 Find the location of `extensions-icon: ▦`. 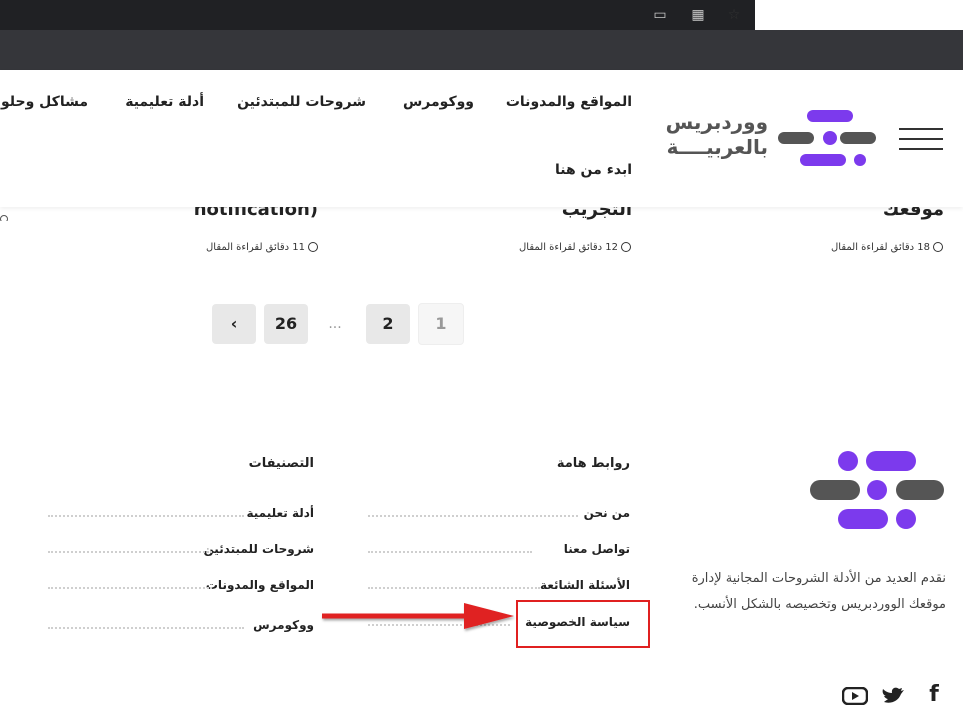

extensions-icon: ▦ is located at coordinates (698, 15).